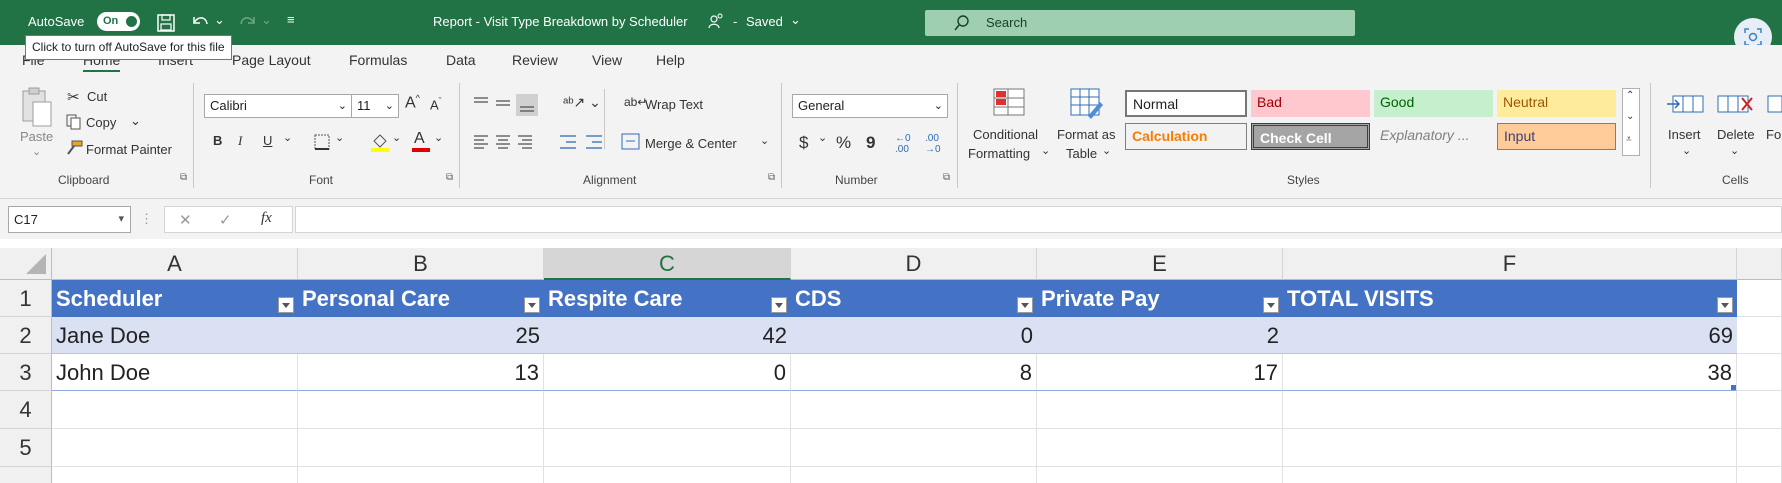 Image resolution: width=1782 pixels, height=483 pixels. What do you see at coordinates (421, 335) in the screenshot?
I see `grid-cell: 25` at bounding box center [421, 335].